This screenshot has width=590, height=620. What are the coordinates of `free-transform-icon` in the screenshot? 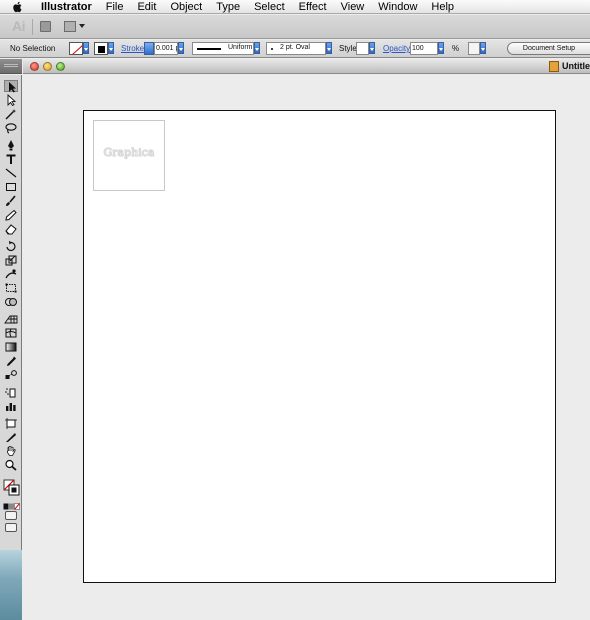 It's located at (11, 288).